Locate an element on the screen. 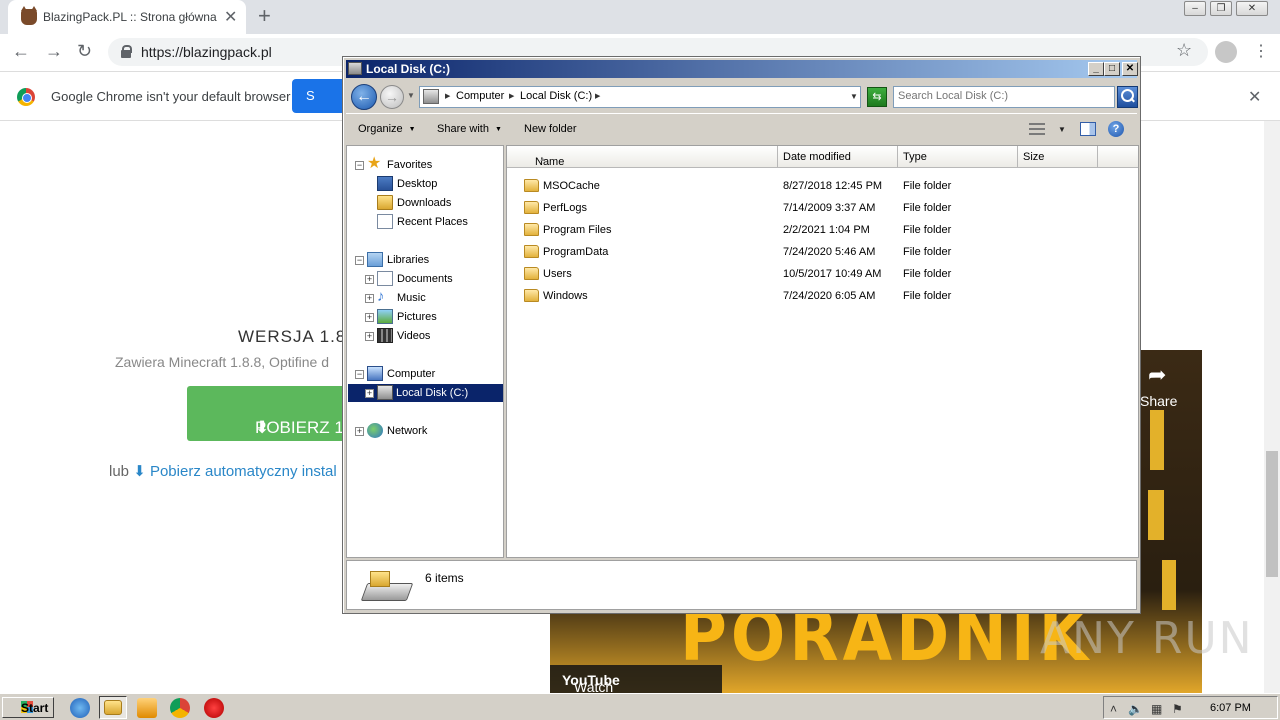 This screenshot has width=1280, height=720. action-center-icon: ⚑ is located at coordinates (1177, 709).